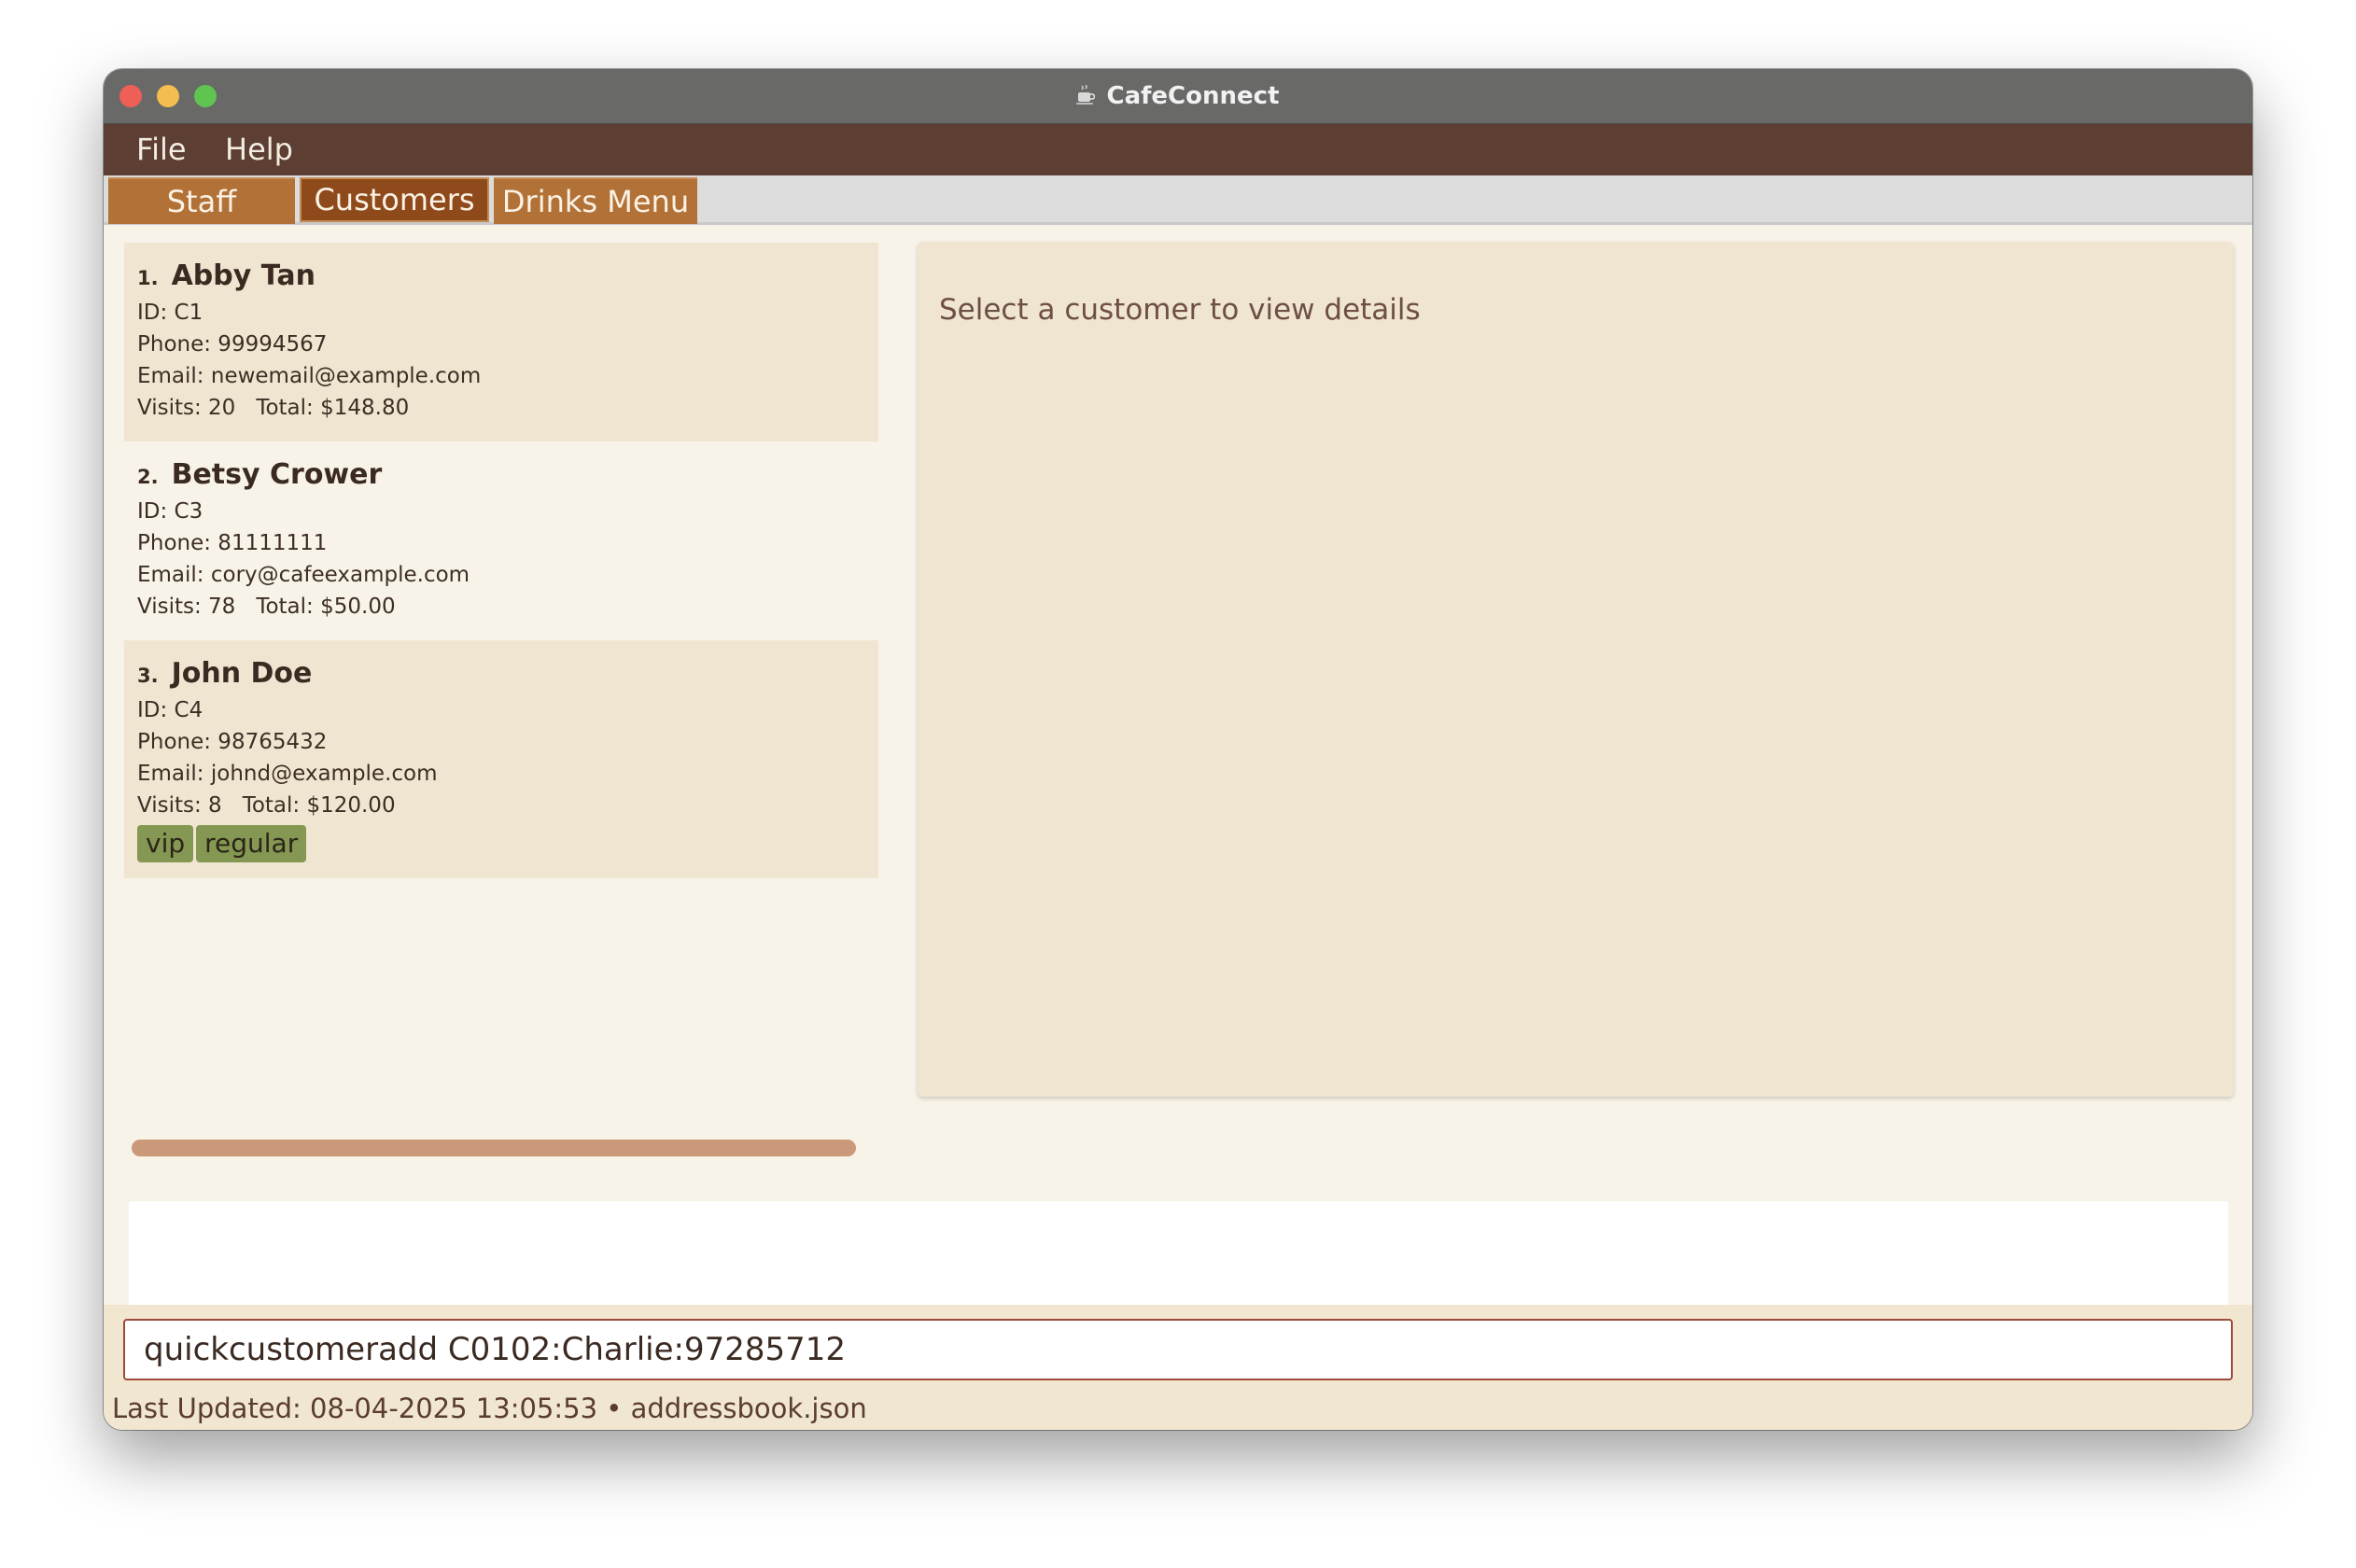  I want to click on title-bar: CafeConnect, so click(1178, 96).